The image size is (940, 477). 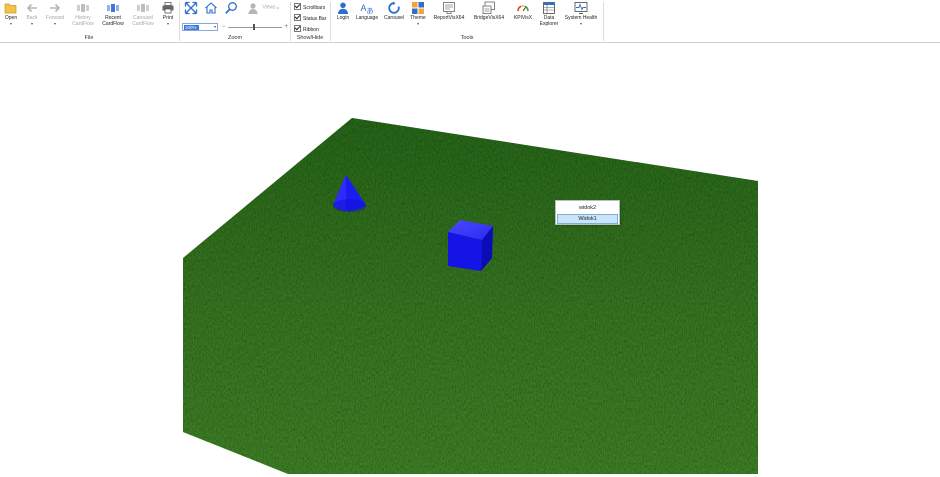 I want to click on history-cardflow-button: History CardFlow, so click(x=83, y=14).